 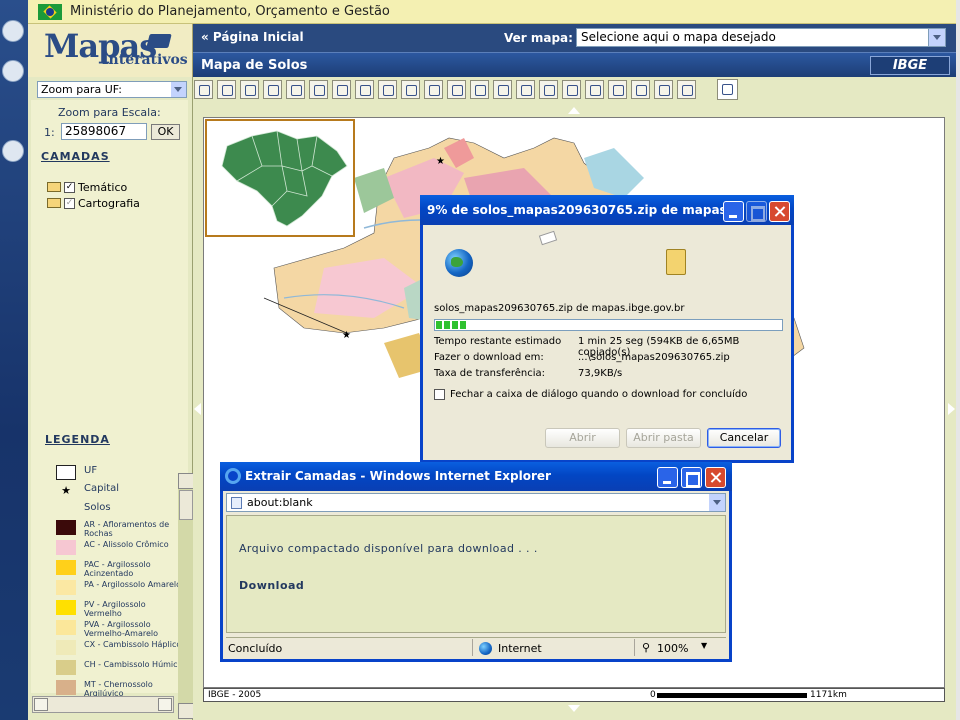 What do you see at coordinates (704, 645) in the screenshot?
I see `zoom-dropdown-icon: ▼` at bounding box center [704, 645].